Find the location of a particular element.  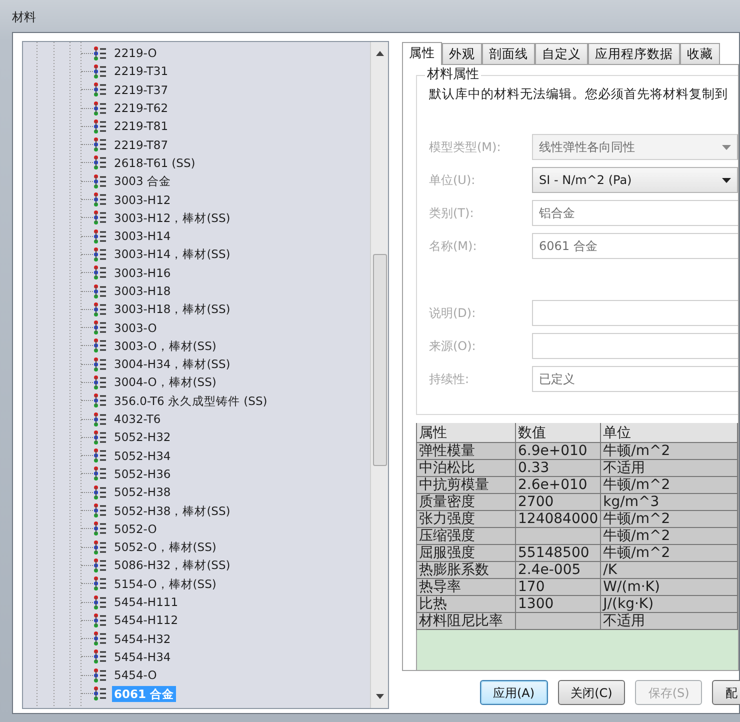

scroll-up-icon is located at coordinates (380, 53).